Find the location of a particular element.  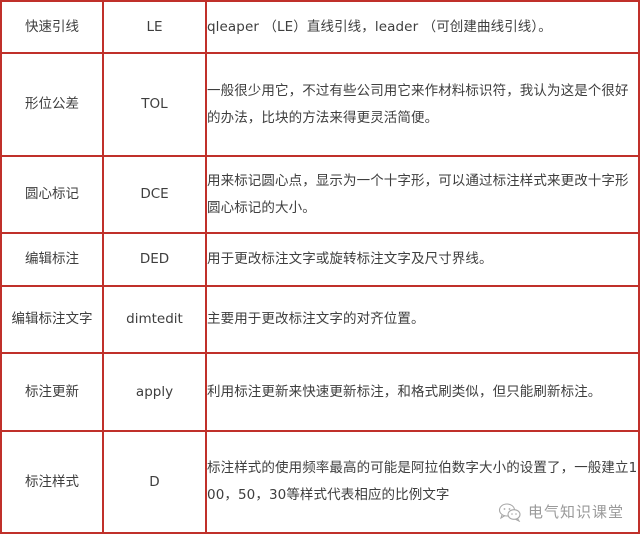

table-row: 编辑标注文字 dimtedit 主要用于更改标注文字的对齐位置。 is located at coordinates (320, 319).